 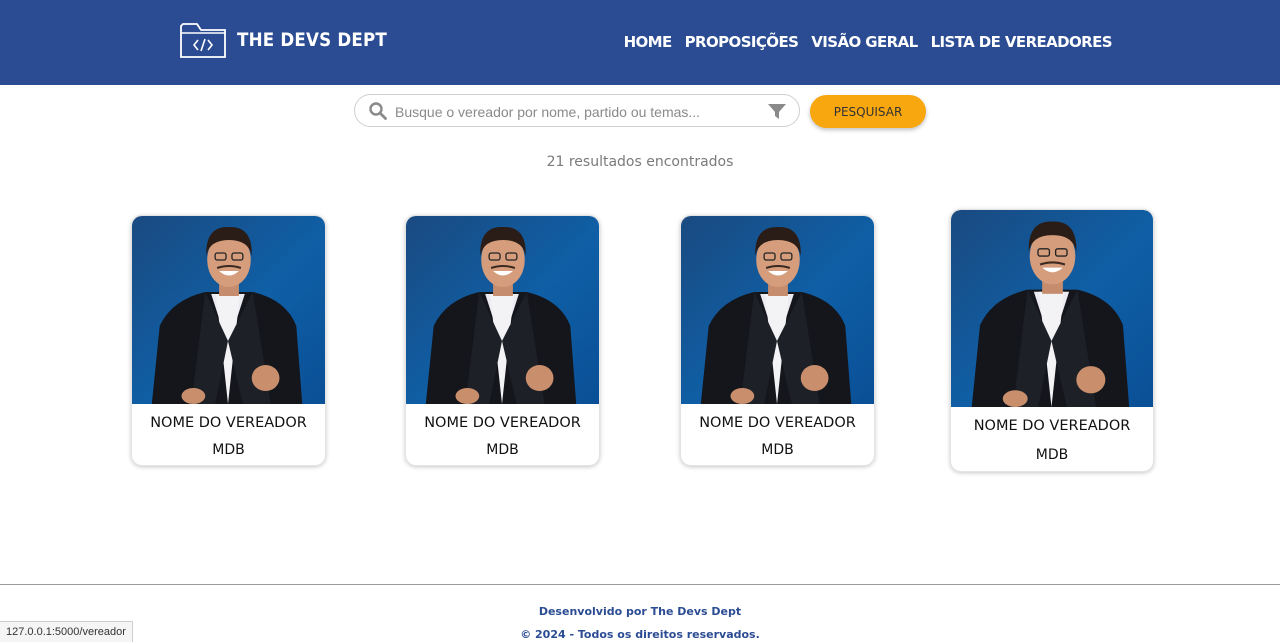 What do you see at coordinates (640, 611) in the screenshot?
I see `footer-credit: Desenvolvido por The Devs Dept` at bounding box center [640, 611].